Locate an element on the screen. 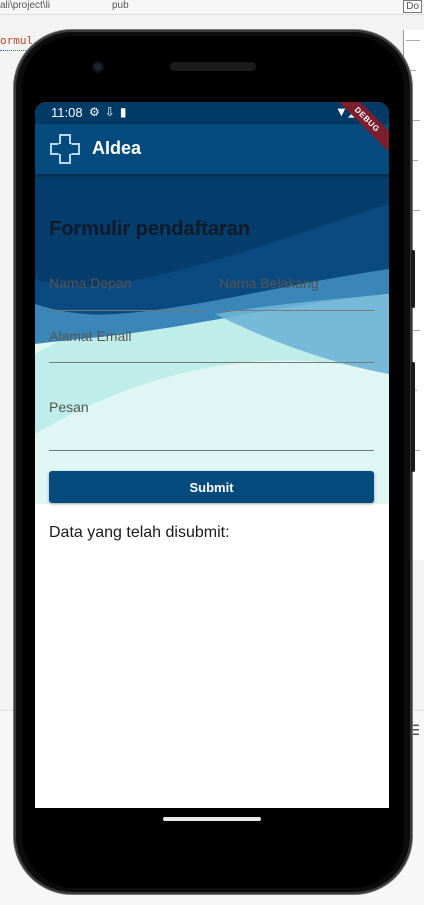 The height and width of the screenshot is (905, 424). ide-code-text: ormul is located at coordinates (17, 40).